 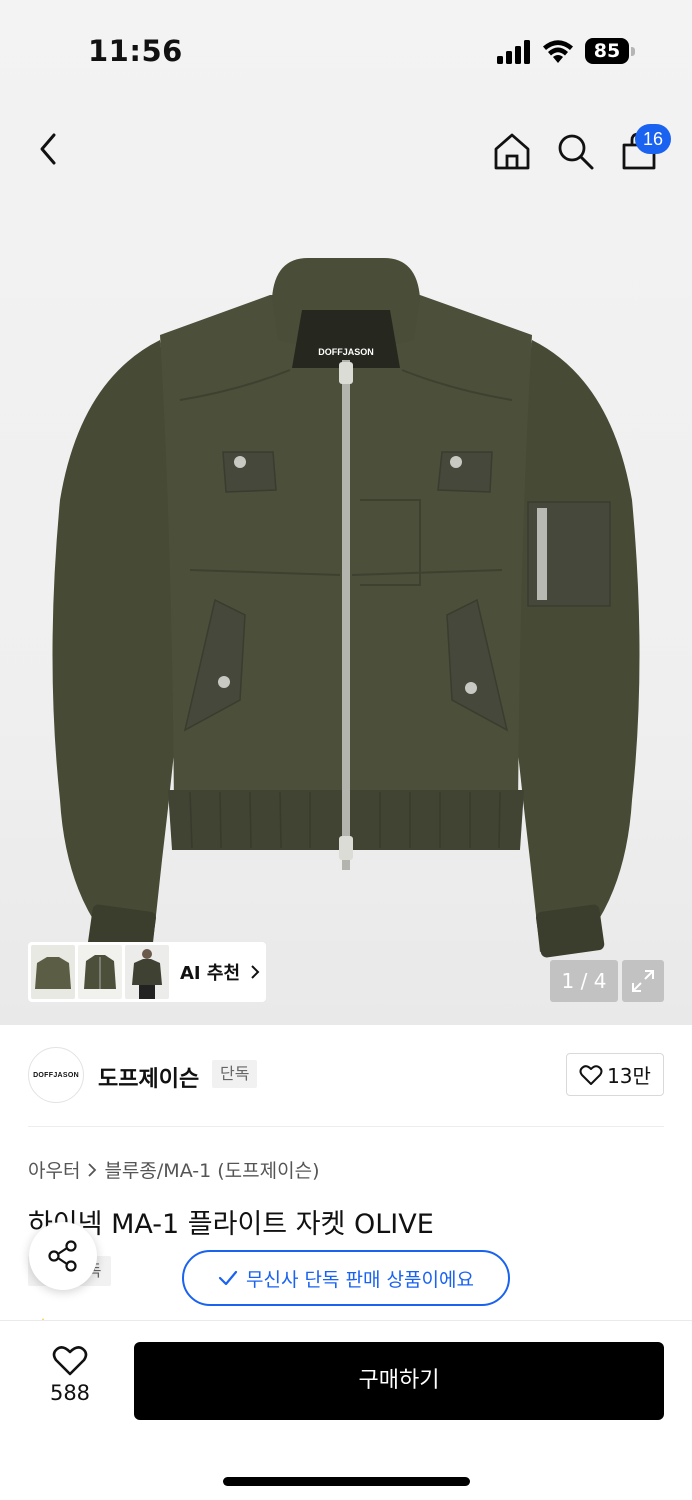 I want to click on bottom-action-bar: 588 구매하기, so click(x=346, y=1410).